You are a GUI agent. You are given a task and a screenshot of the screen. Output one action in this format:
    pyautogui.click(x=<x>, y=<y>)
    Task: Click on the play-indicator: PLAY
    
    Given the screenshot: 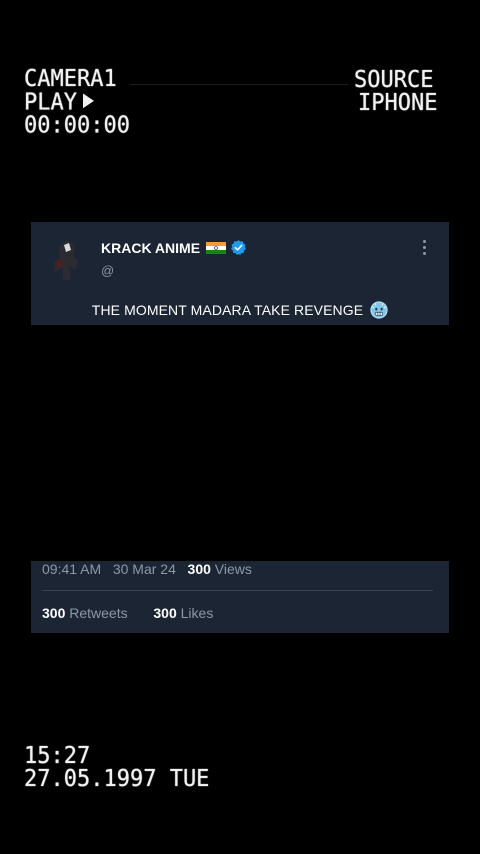 What is the action you would take?
    pyautogui.click(x=77, y=102)
    